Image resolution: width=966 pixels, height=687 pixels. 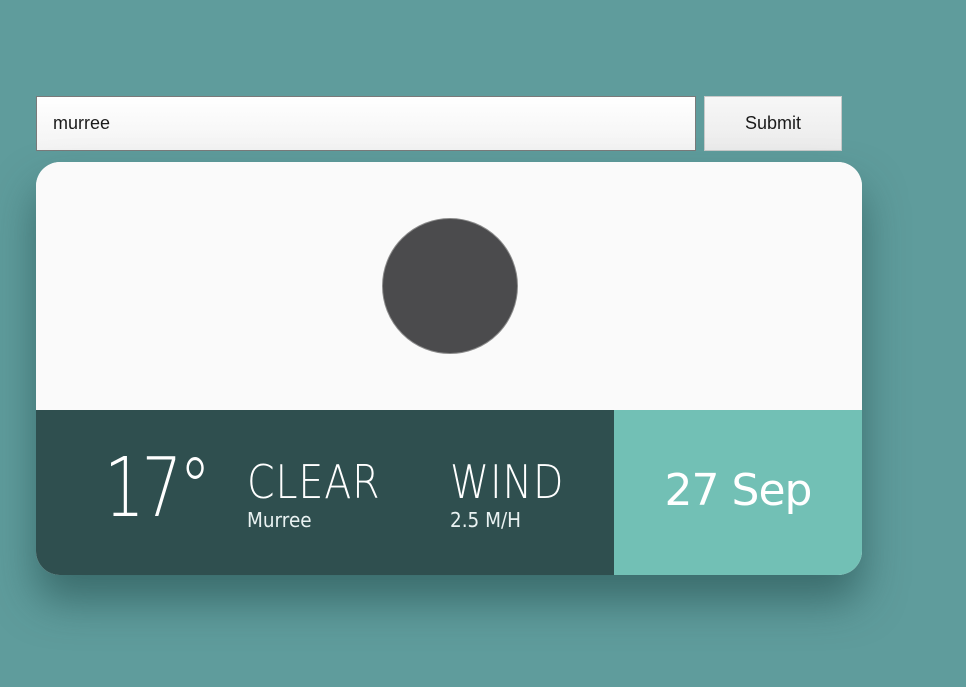 What do you see at coordinates (157, 488) in the screenshot?
I see `temperature-value: 17°` at bounding box center [157, 488].